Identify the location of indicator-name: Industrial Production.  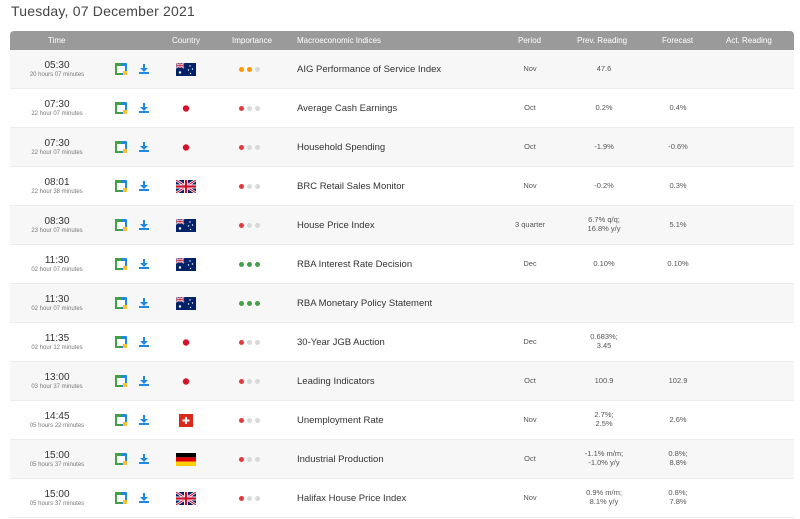
(407, 459).